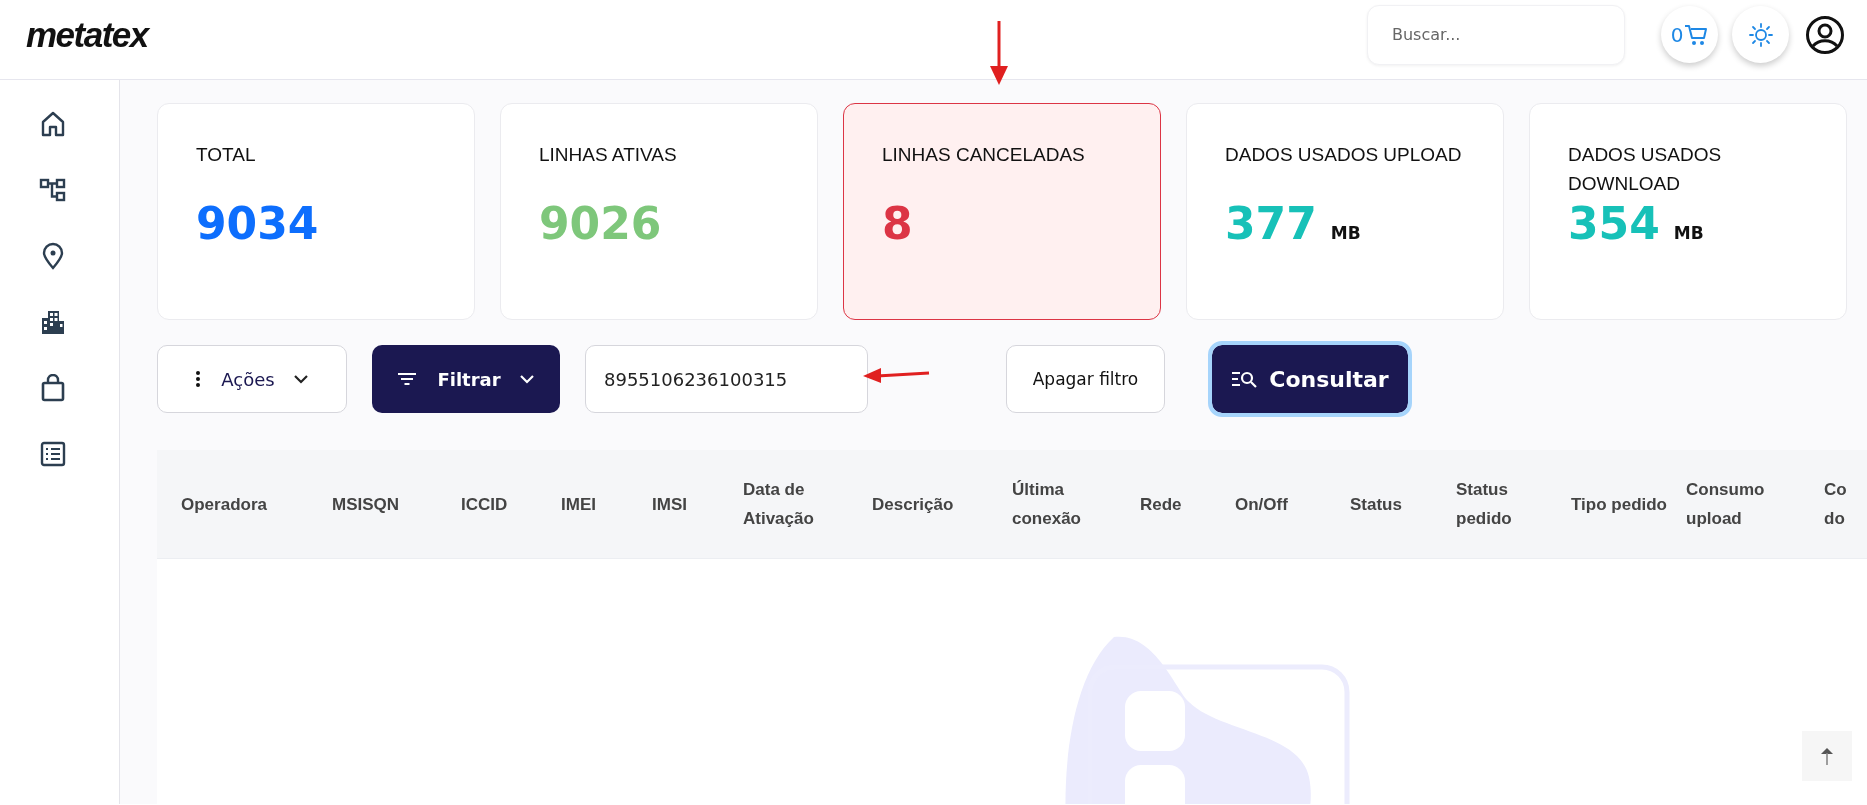 The width and height of the screenshot is (1867, 805). I want to click on stat-label: LINHAS ATIVAS, so click(608, 155).